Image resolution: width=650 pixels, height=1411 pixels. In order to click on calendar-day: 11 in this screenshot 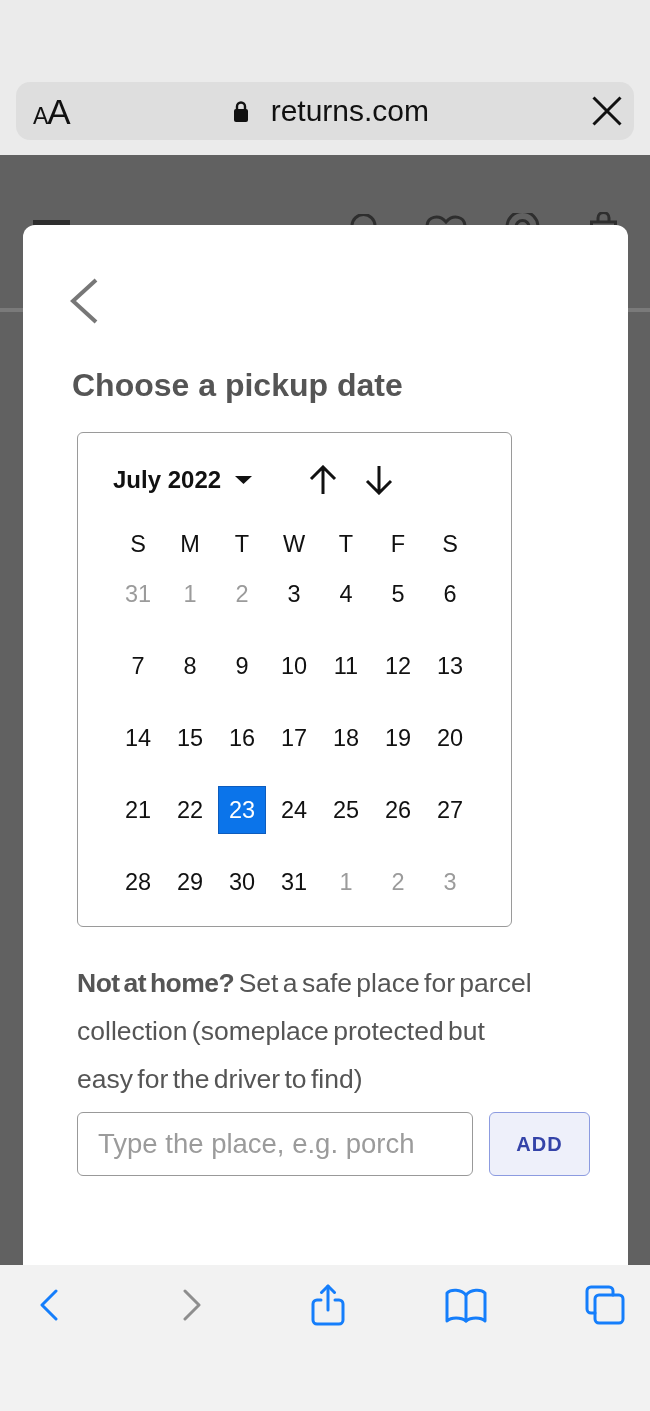, I will do `click(346, 666)`.